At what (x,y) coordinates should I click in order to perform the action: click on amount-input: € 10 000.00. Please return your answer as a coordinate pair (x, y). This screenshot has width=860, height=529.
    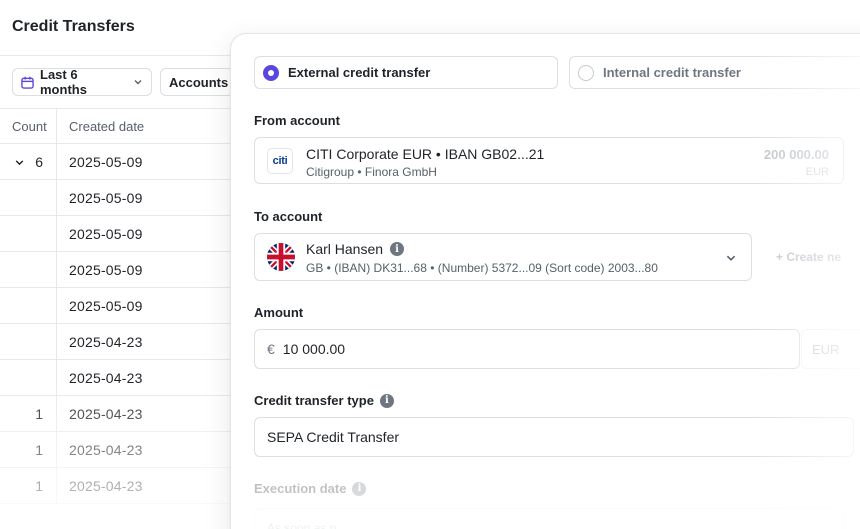
    Looking at the image, I should click on (527, 349).